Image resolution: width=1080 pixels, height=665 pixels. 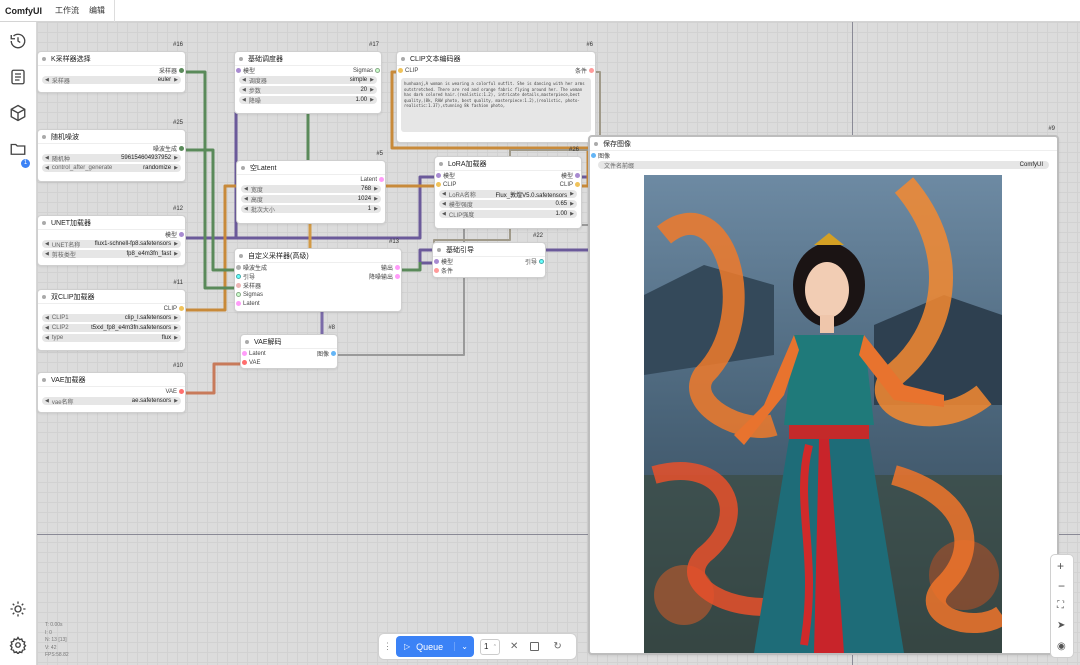 I want to click on stepper-icon: ⌃, so click(x=496, y=647).